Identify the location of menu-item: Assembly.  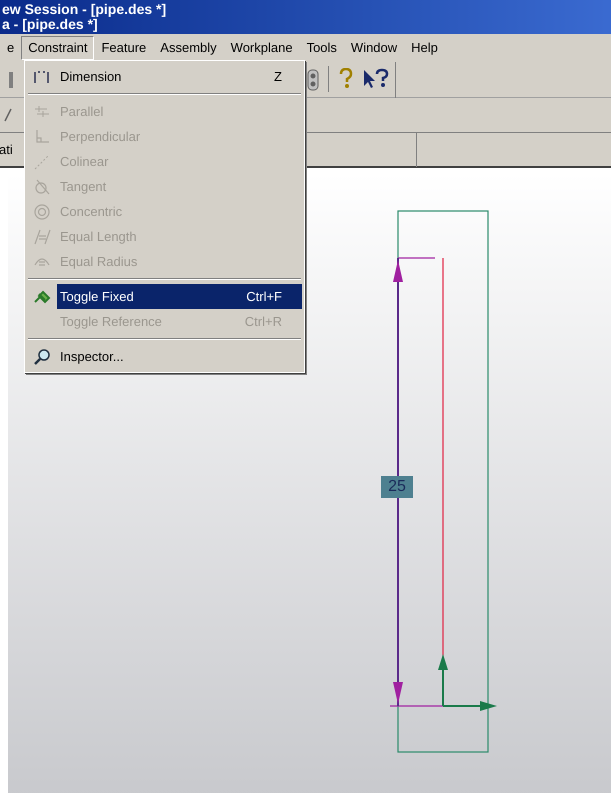
(188, 48).